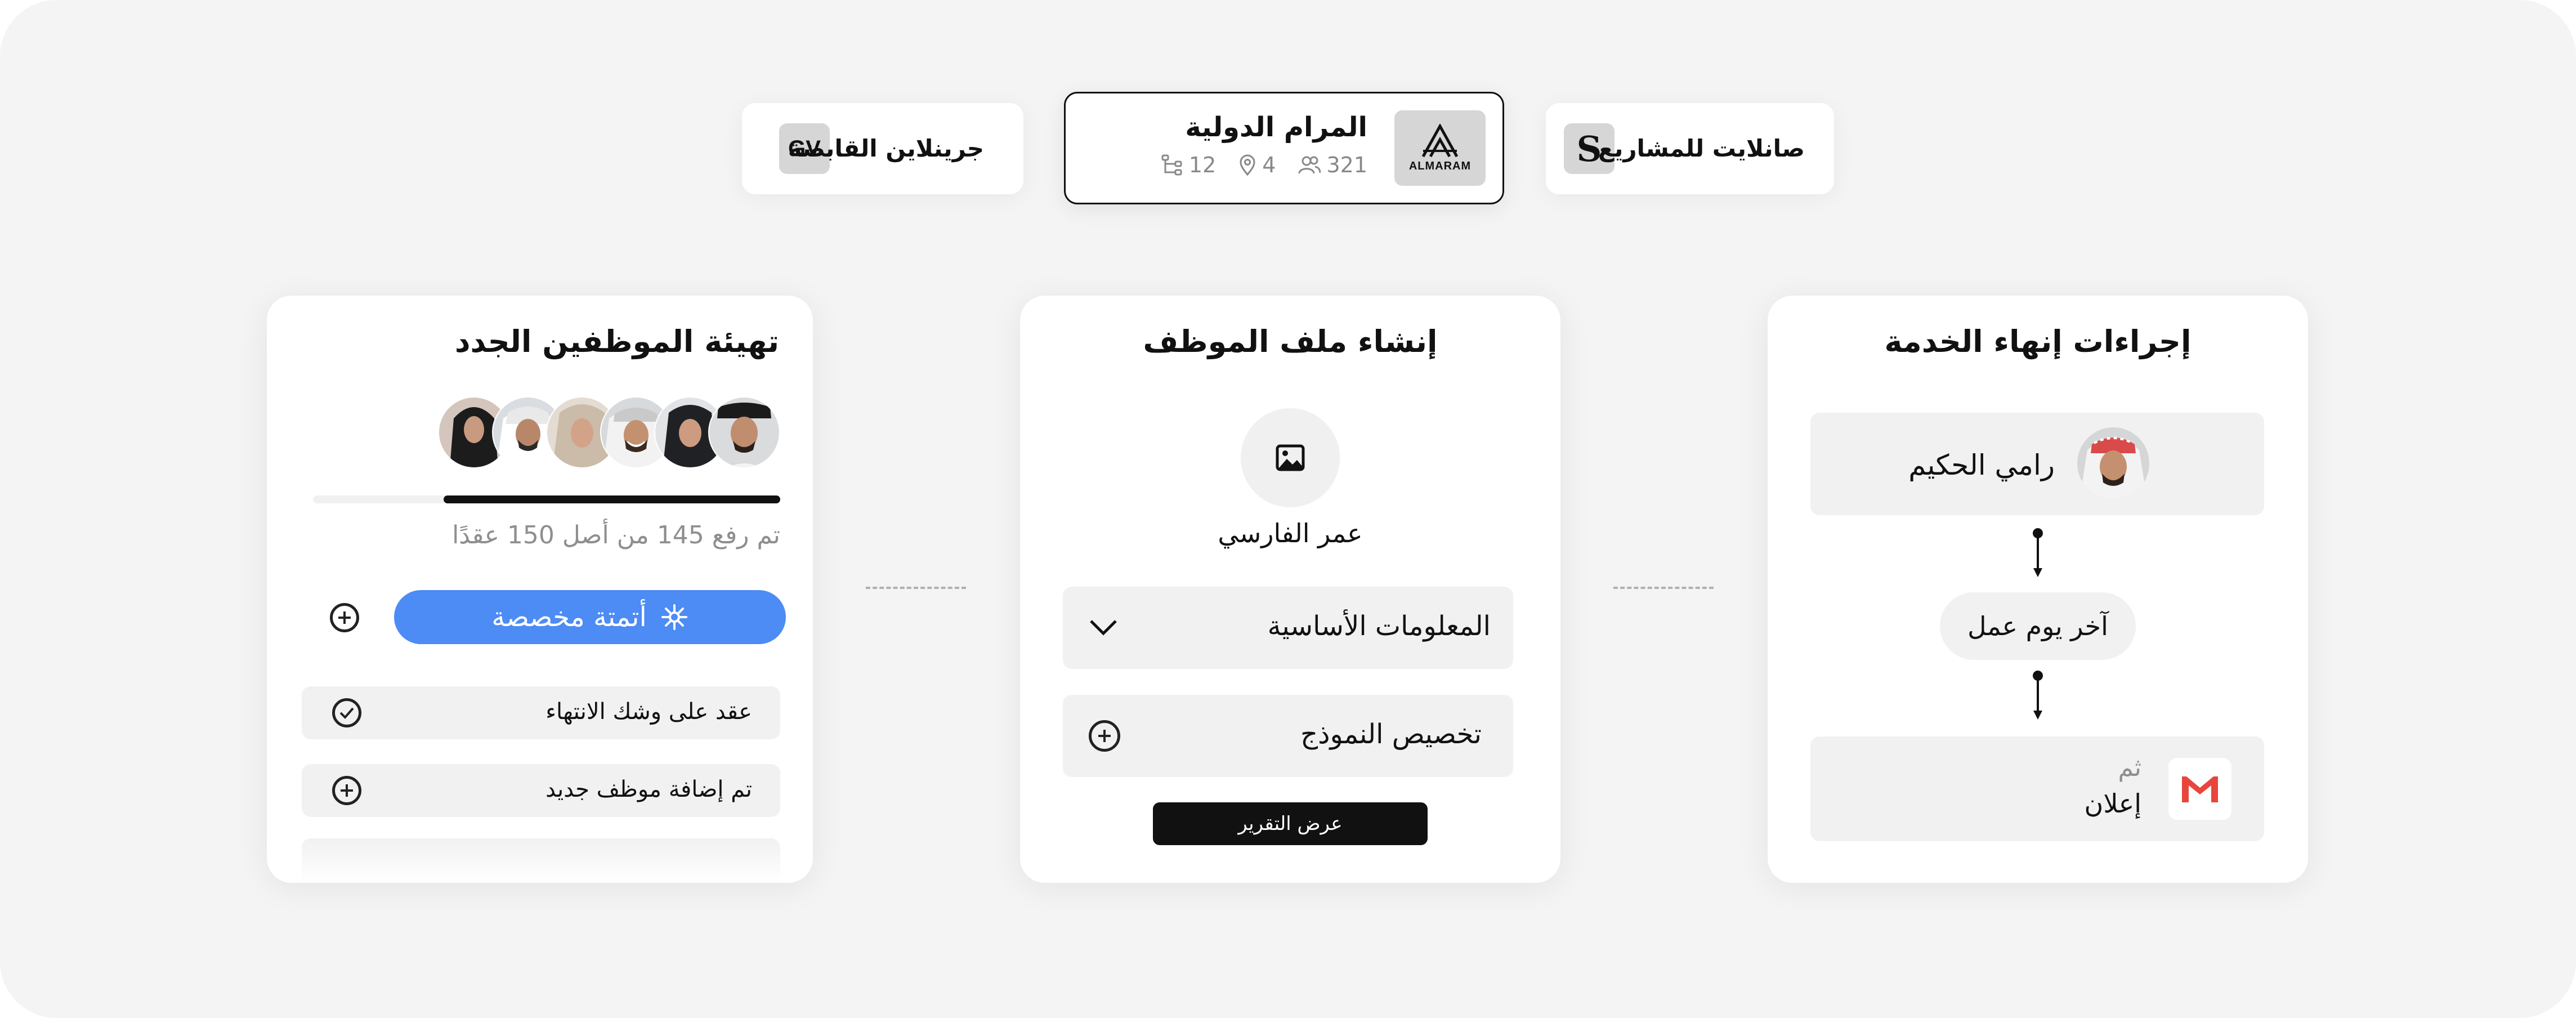 This screenshot has width=2576, height=1018. What do you see at coordinates (1290, 533) in the screenshot?
I see `profile-employee-name: عمر الفارسي` at bounding box center [1290, 533].